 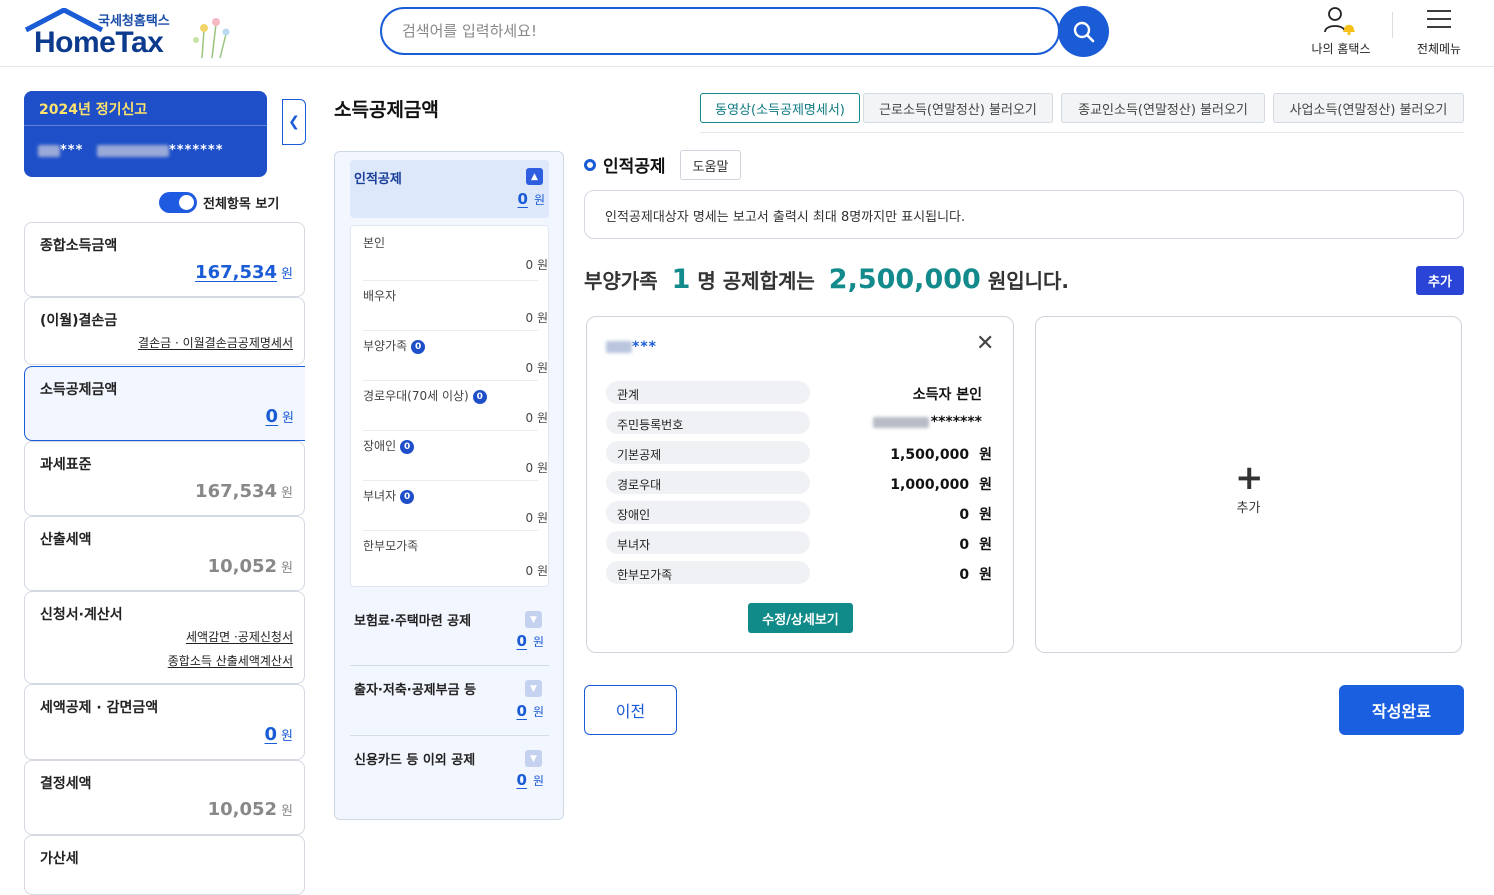 What do you see at coordinates (630, 710) in the screenshot?
I see `previous-button: 이전` at bounding box center [630, 710].